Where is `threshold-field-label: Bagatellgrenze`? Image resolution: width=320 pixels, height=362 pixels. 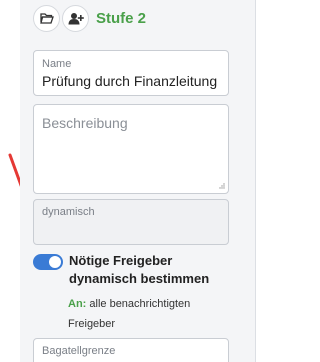
threshold-field-label: Bagatellgrenze is located at coordinates (79, 351).